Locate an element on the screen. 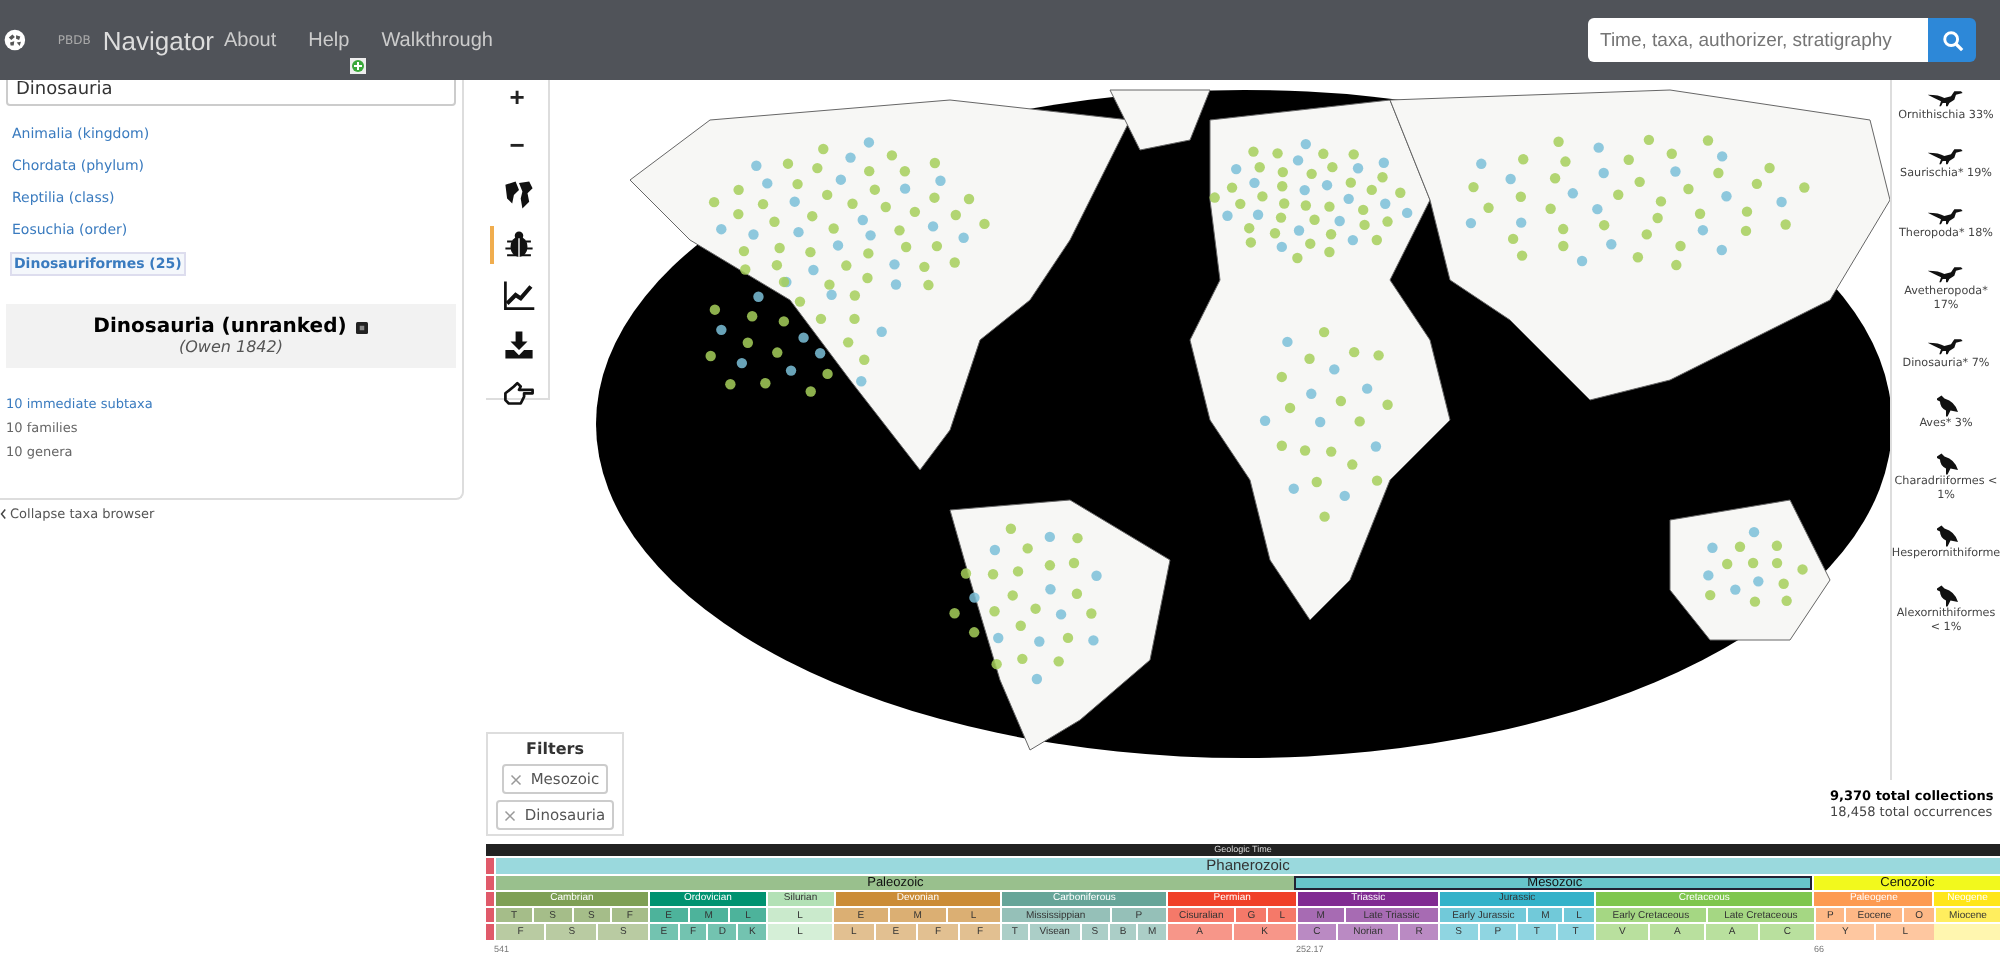  zoom-button: + is located at coordinates (517, 98).